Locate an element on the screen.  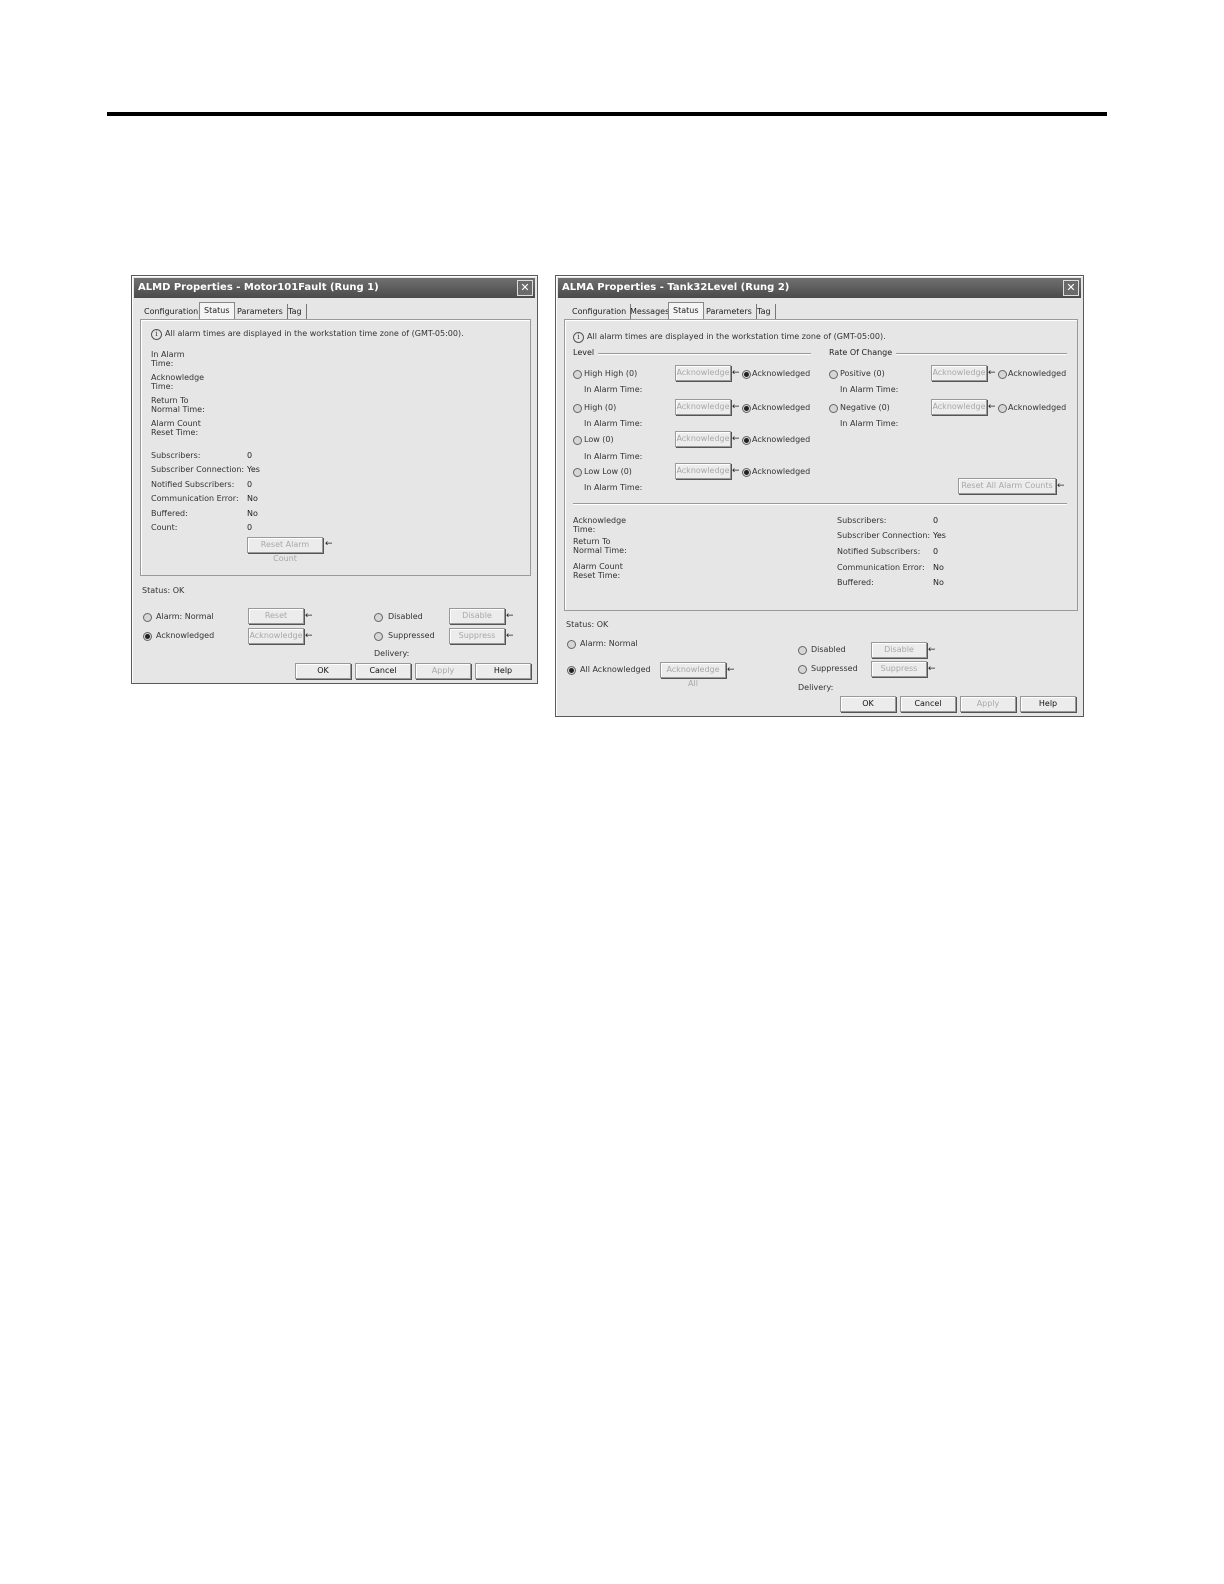
alma-title-bar: ALMA Properties - Tank32Level (Rung 2) ✕ is located at coordinates (819, 288).